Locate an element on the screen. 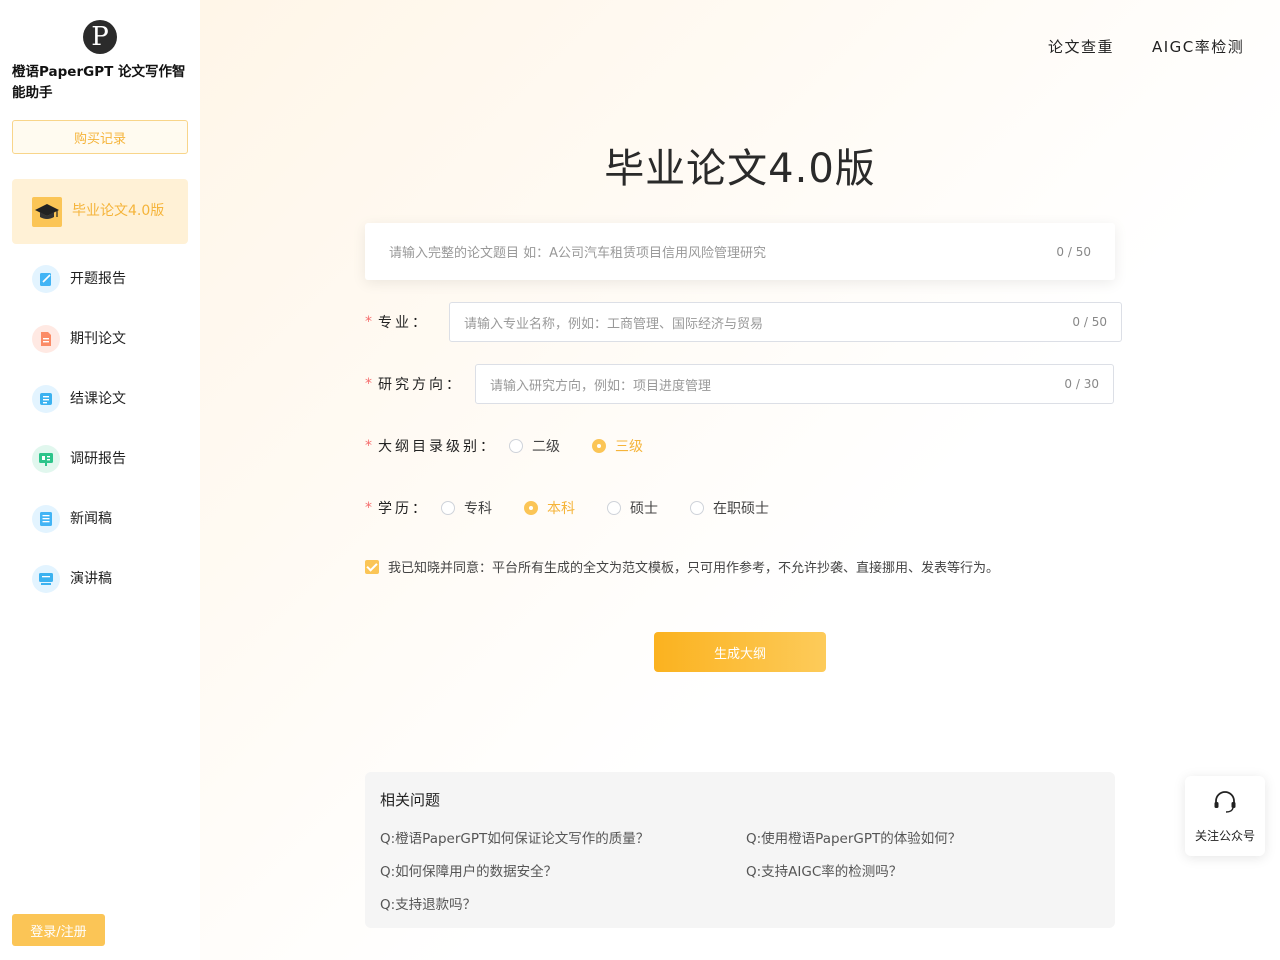 Image resolution: width=1280 pixels, height=960 pixels. thesis-title-input: 请输入完整的论文题目 如：A公司汽车租赁项目信用风险管理研究 0 / 50 is located at coordinates (740, 251).